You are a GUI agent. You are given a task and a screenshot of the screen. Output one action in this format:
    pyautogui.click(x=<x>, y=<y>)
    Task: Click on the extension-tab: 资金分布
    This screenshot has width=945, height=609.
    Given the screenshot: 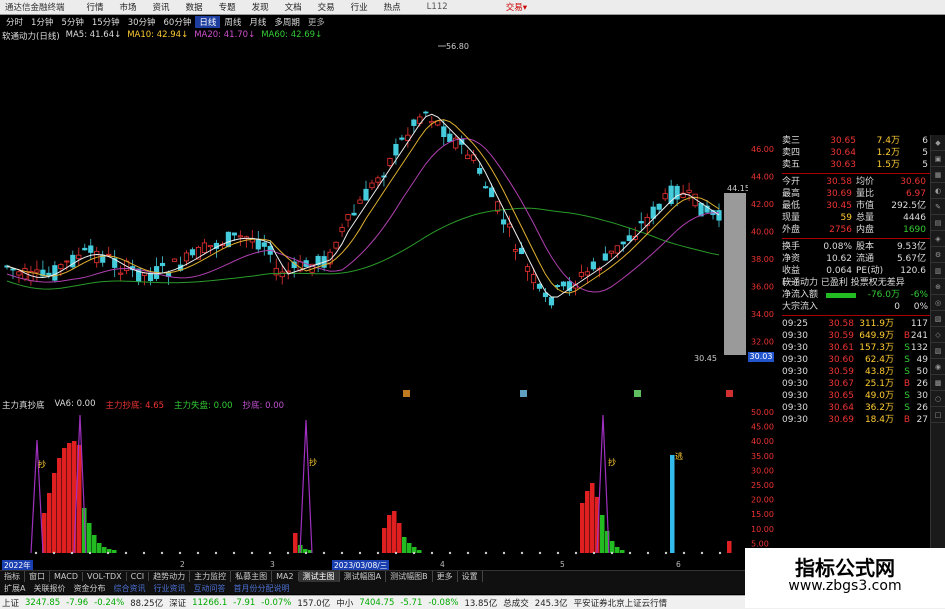 What is the action you would take?
    pyautogui.click(x=89, y=588)
    